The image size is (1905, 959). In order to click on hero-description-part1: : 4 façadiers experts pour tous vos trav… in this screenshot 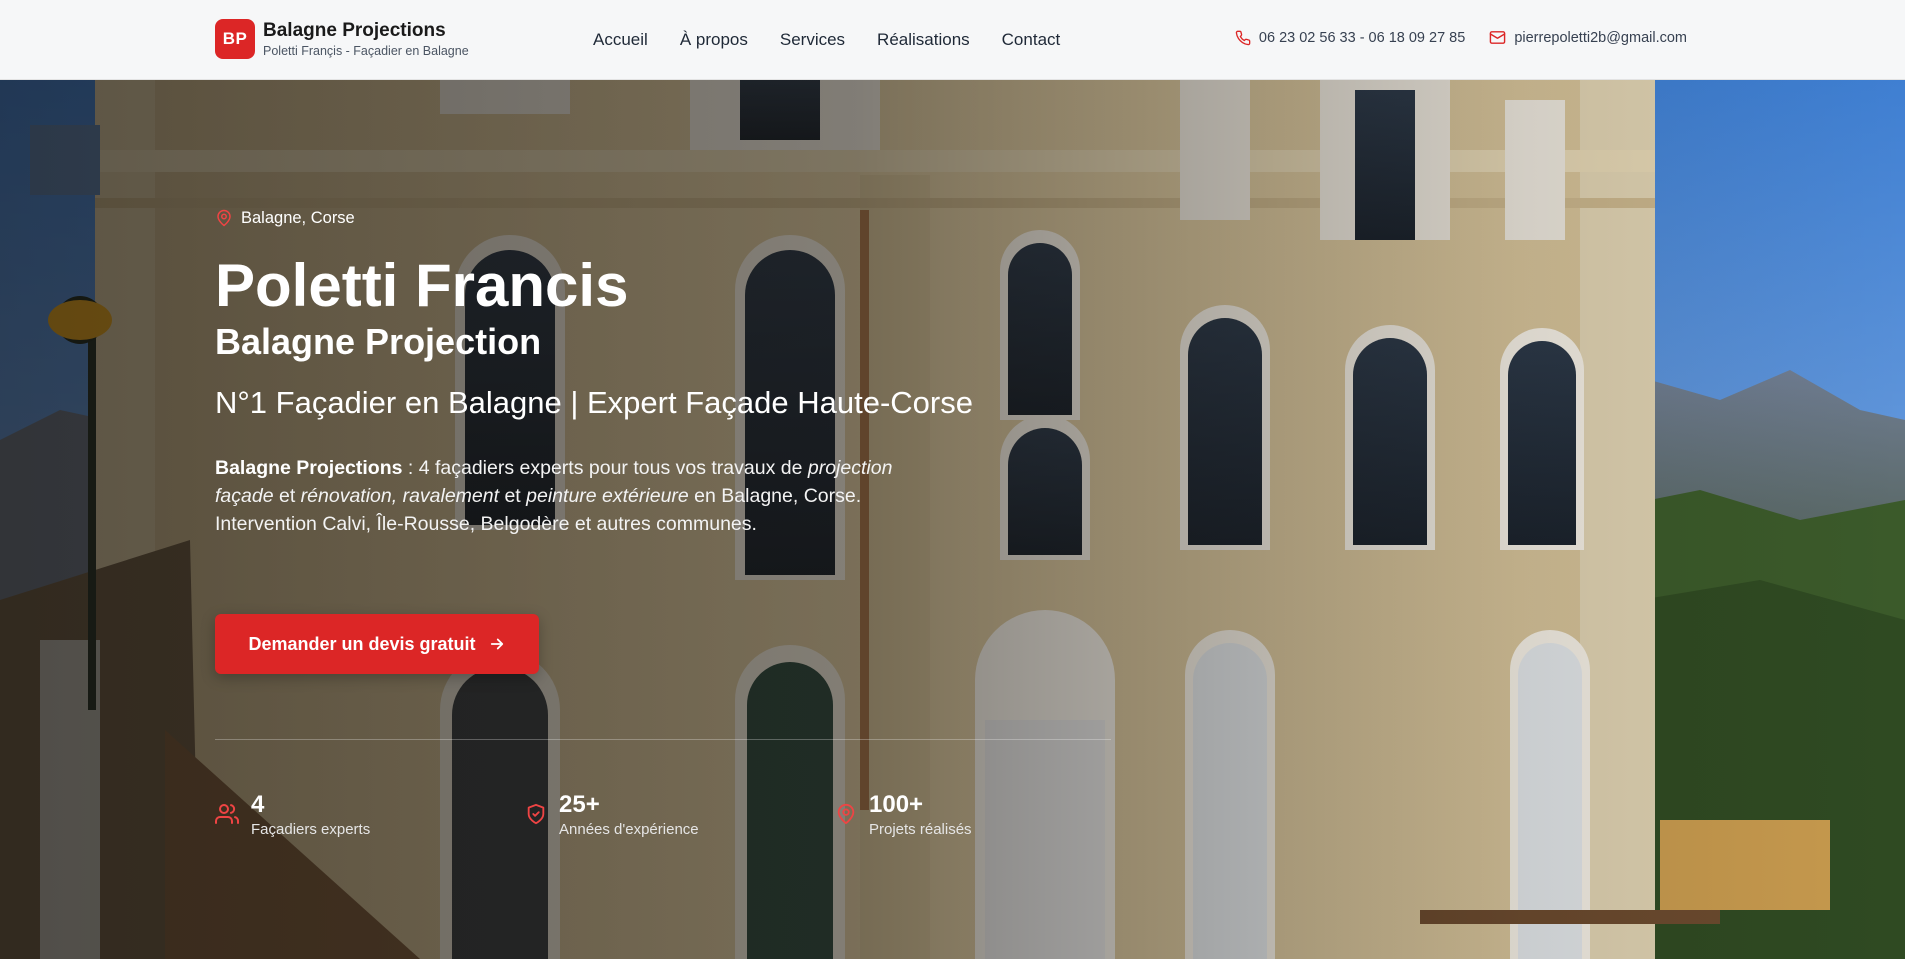, I will do `click(605, 468)`.